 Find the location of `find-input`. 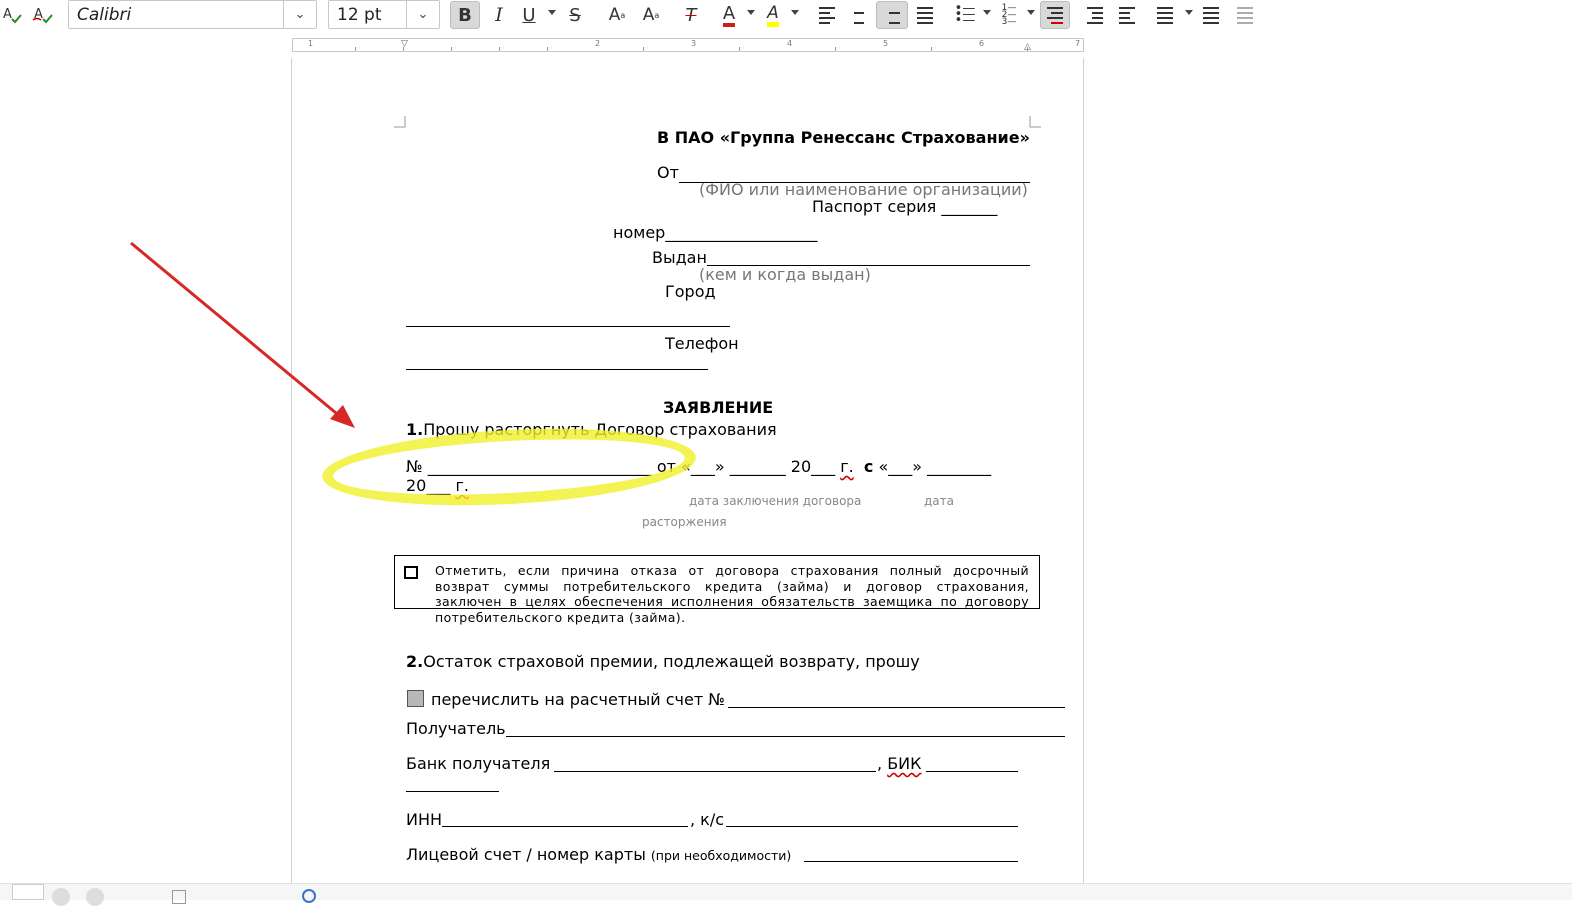

find-input is located at coordinates (28, 892).